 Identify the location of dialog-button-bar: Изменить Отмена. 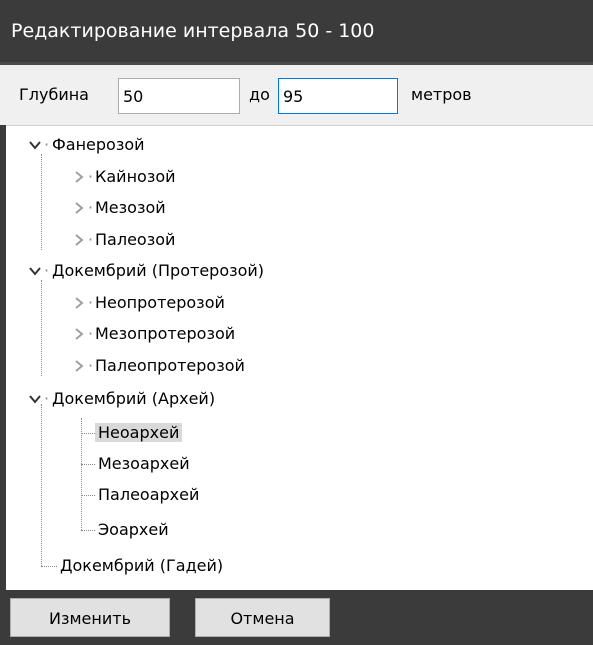
(296, 617).